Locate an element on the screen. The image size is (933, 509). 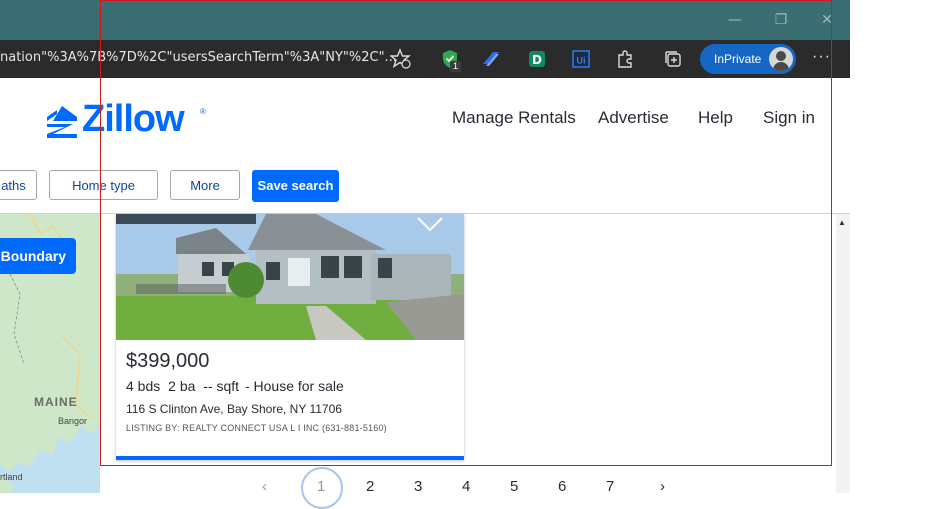
page-3: 3 is located at coordinates (418, 486).